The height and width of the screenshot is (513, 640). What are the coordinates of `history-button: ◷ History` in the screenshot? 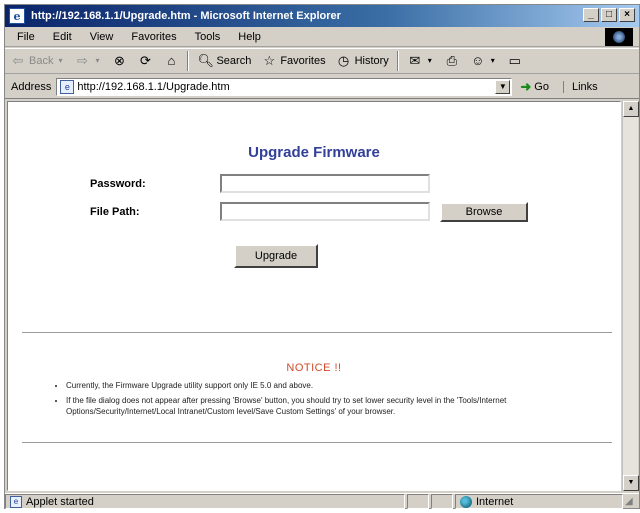 It's located at (362, 61).